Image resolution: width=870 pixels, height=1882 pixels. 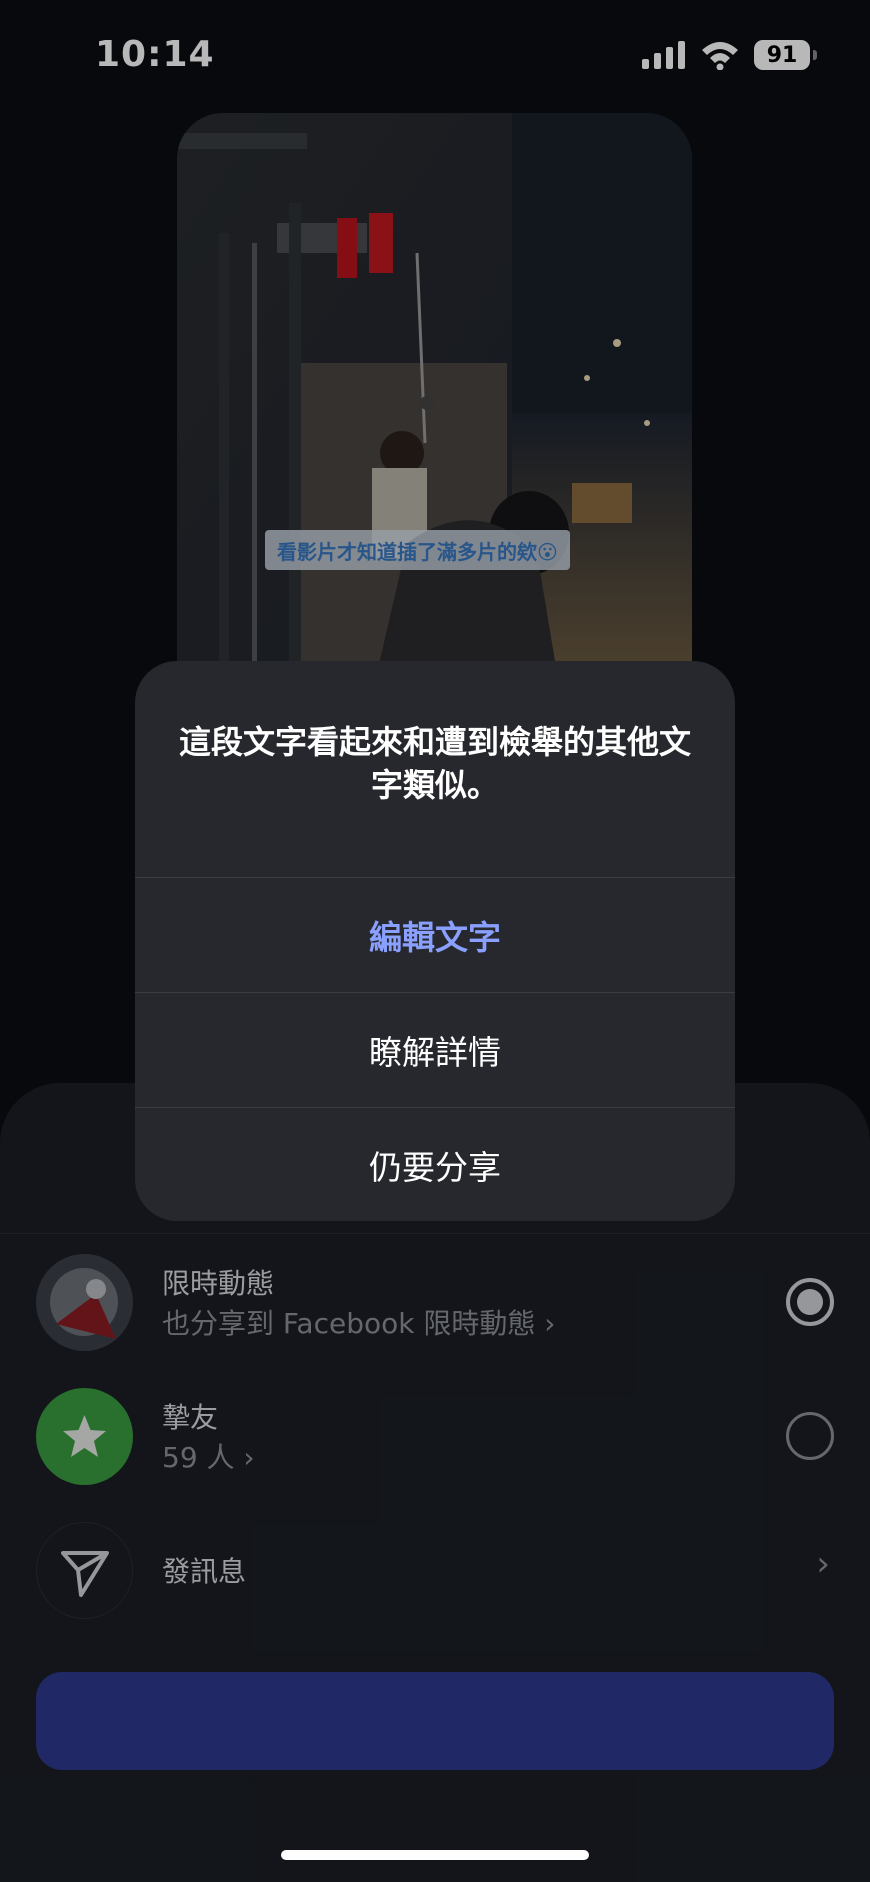 What do you see at coordinates (435, 1855) in the screenshot?
I see `home-indicator` at bounding box center [435, 1855].